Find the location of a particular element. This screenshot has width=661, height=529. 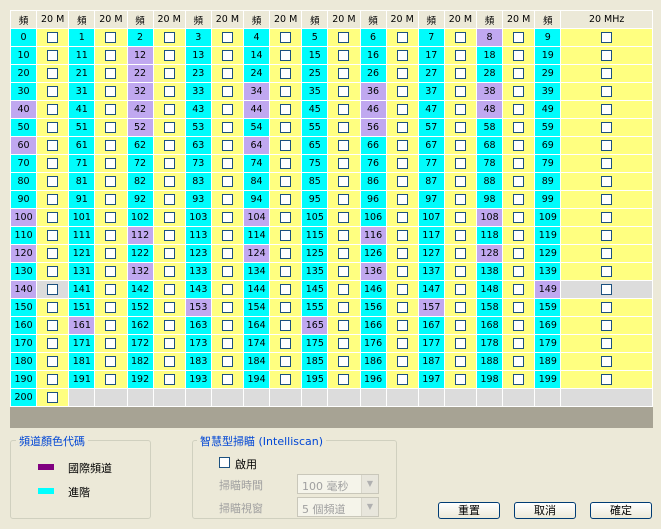

scan-time-select: 100 毫秒 ▼ is located at coordinates (338, 484).